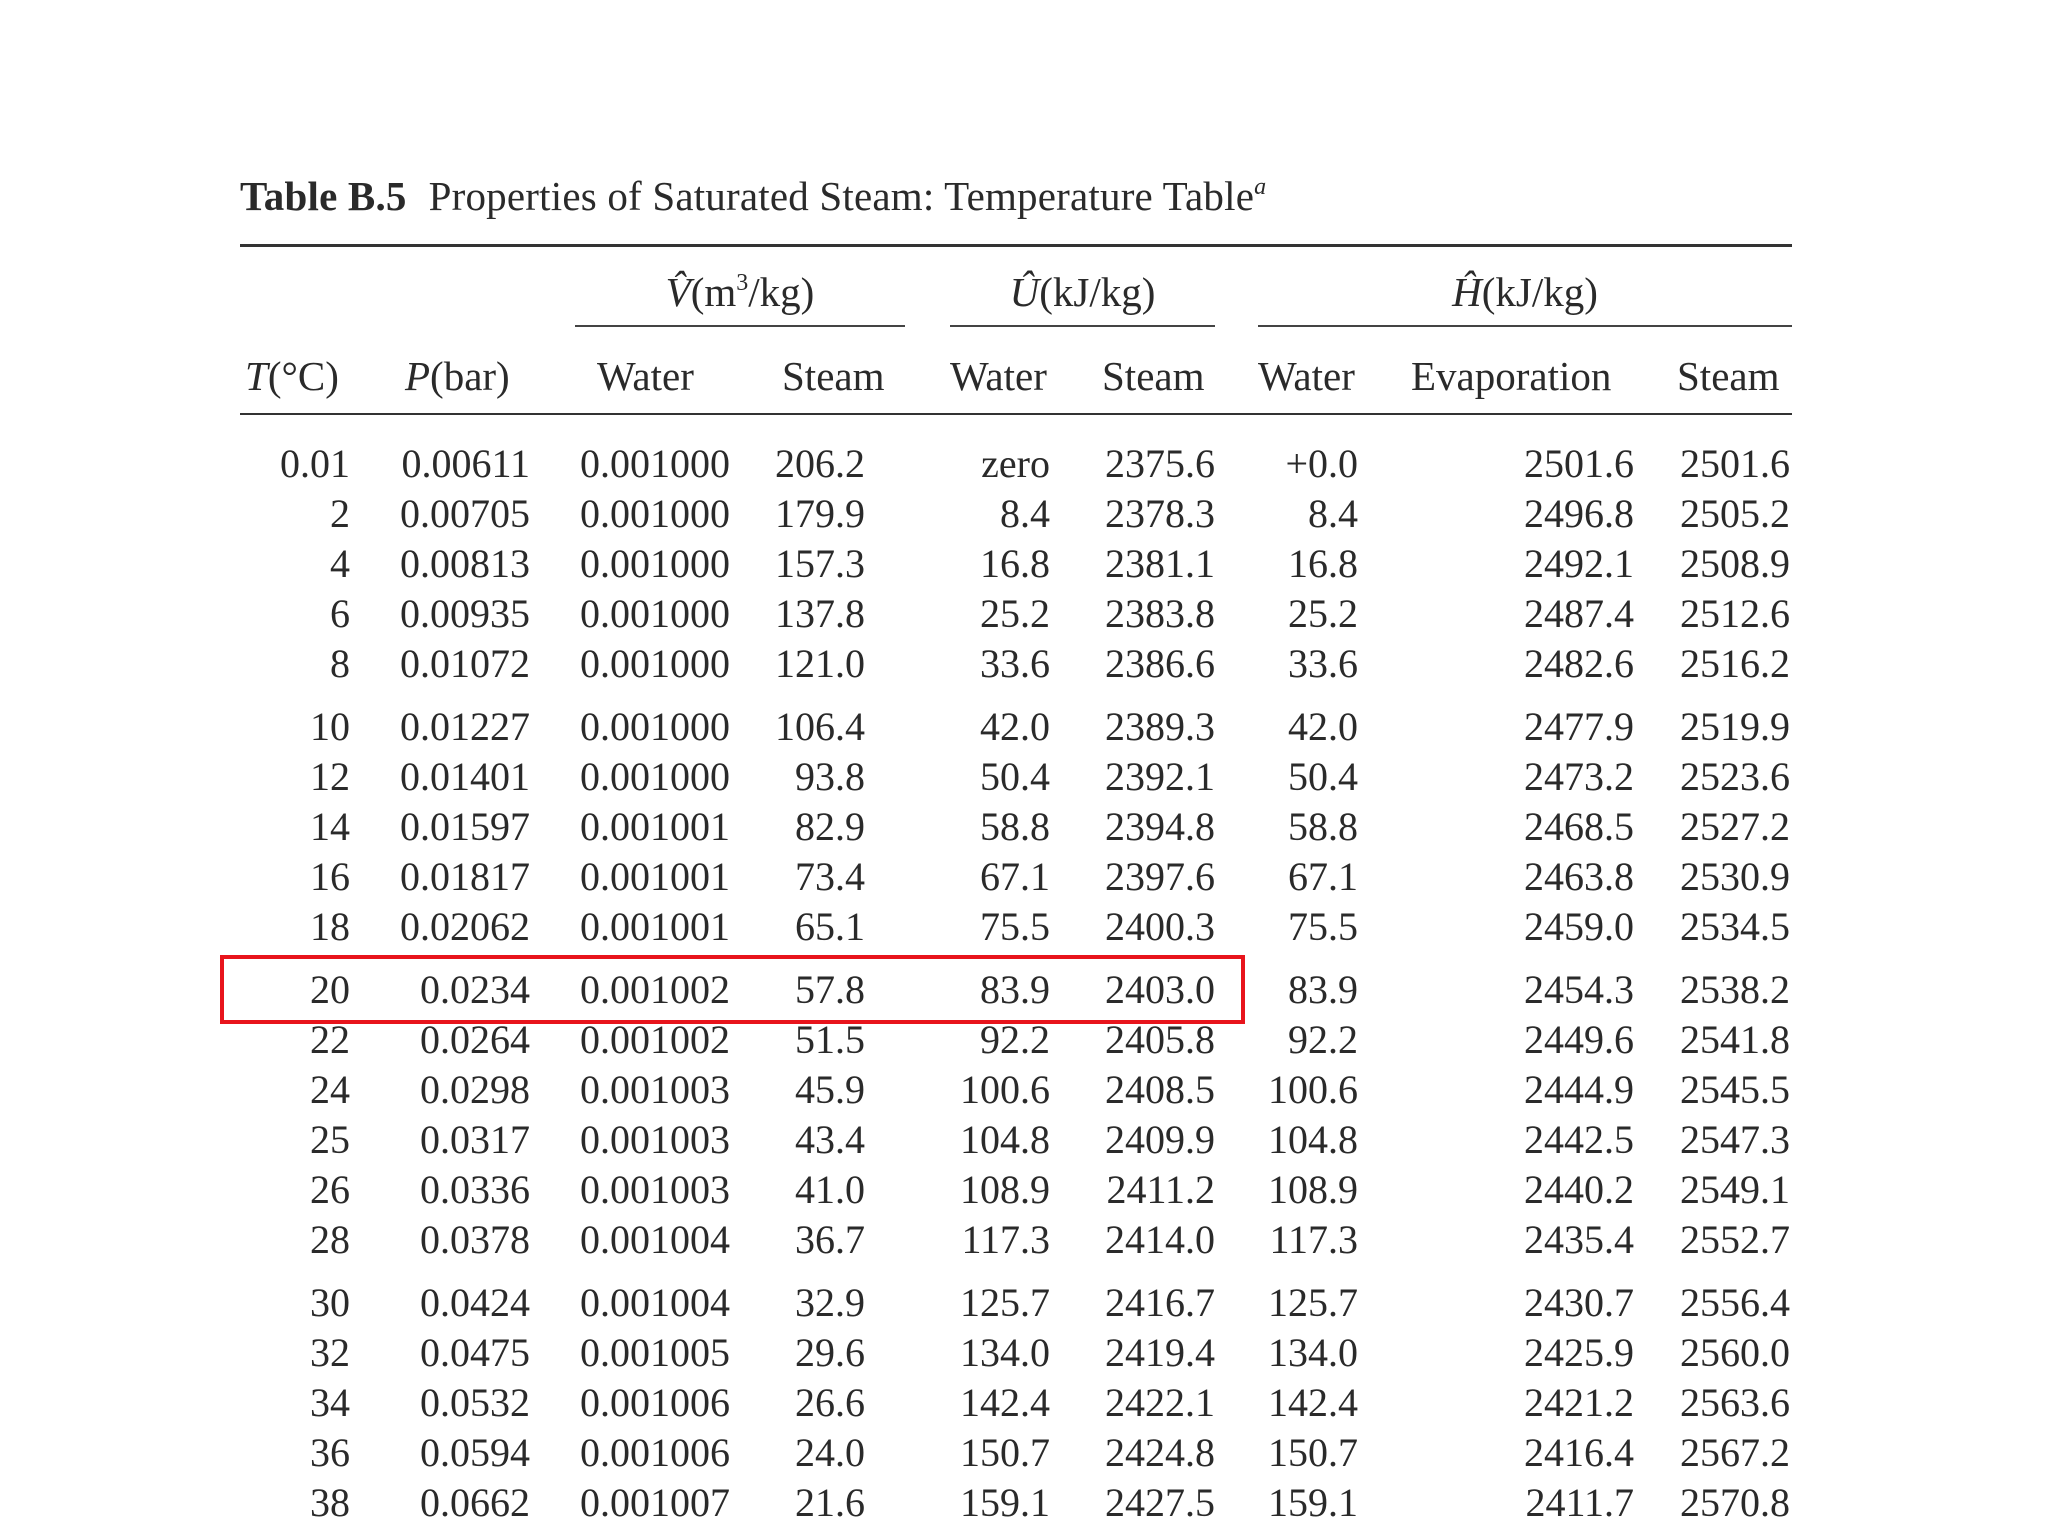  I want to click on cell-temperature: 0.01, so click(315, 463).